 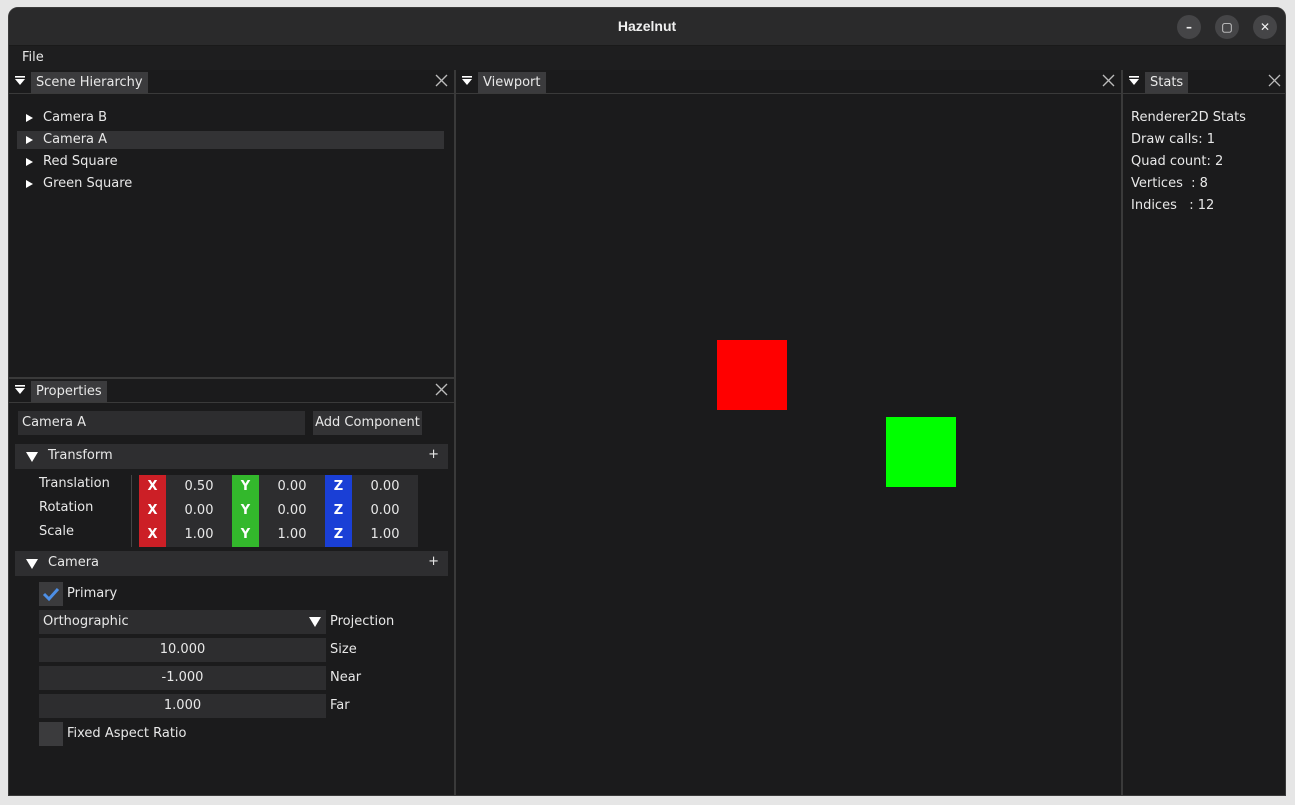 I want to click on size-input: 10.000, so click(x=182, y=650).